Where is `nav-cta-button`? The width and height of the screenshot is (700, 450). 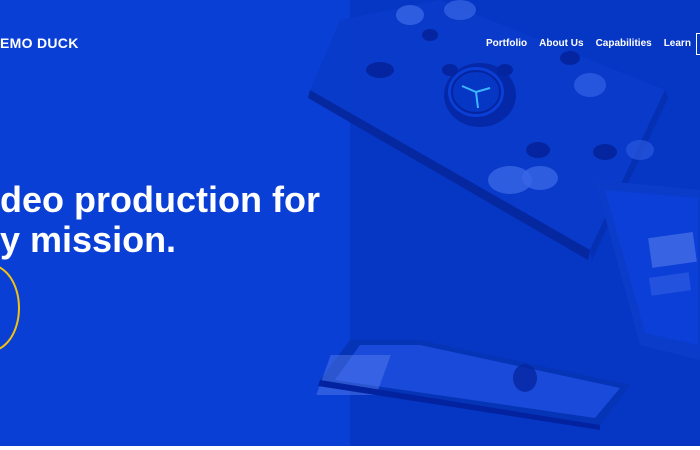
nav-cta-button is located at coordinates (698, 44).